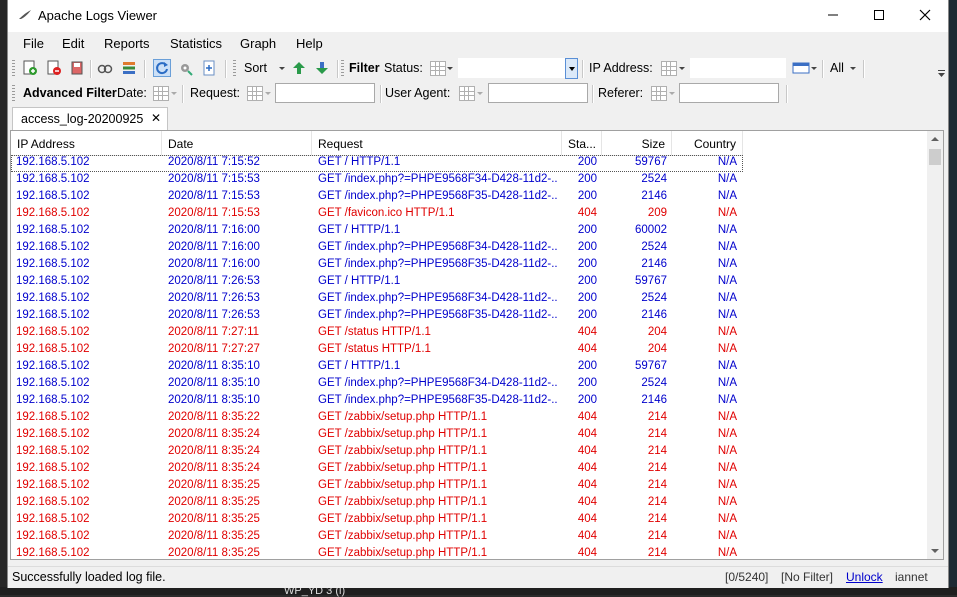 The image size is (957, 597). I want to click on sort-button: Sort, so click(255, 68).